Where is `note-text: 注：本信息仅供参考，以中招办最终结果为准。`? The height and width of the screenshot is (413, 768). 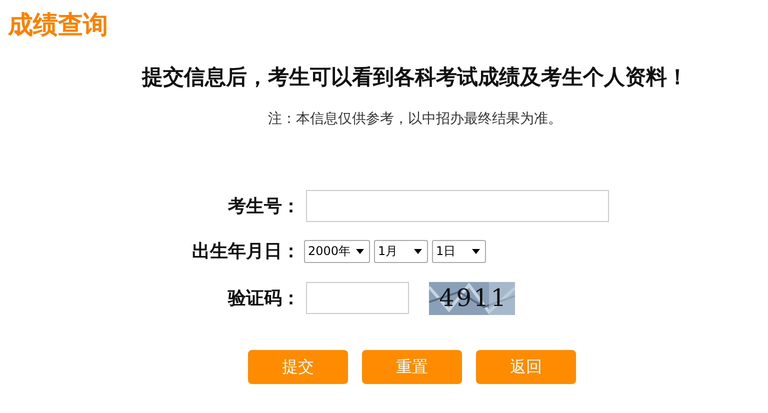 note-text: 注：本信息仅供参考，以中招办最终结果为准。 is located at coordinates (415, 119).